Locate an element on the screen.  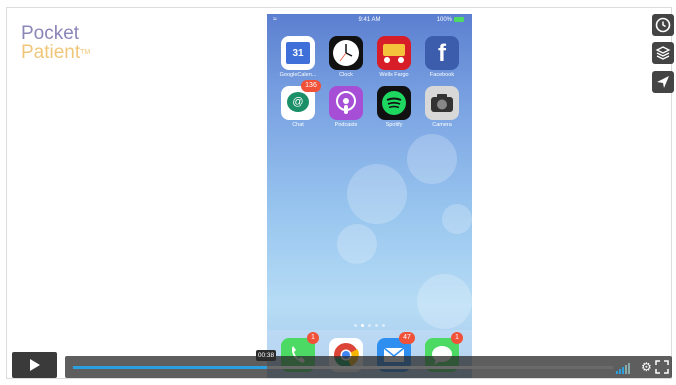
calendar-icon: 31 is located at coordinates (298, 53).